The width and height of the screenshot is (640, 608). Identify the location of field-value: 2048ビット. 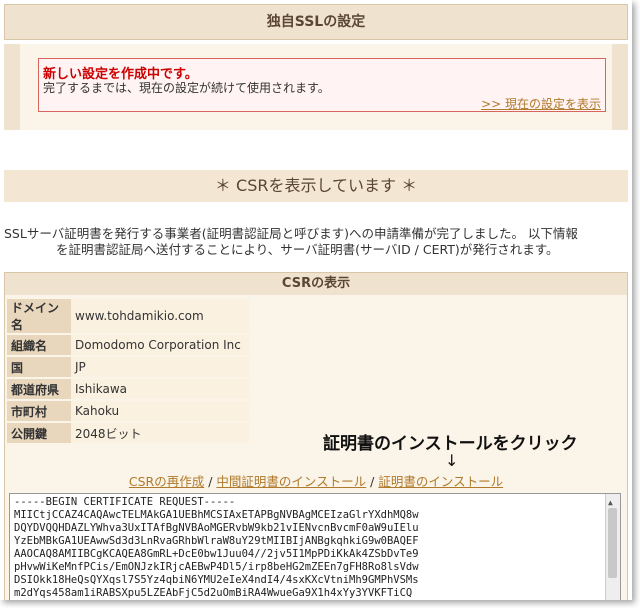
(160, 433).